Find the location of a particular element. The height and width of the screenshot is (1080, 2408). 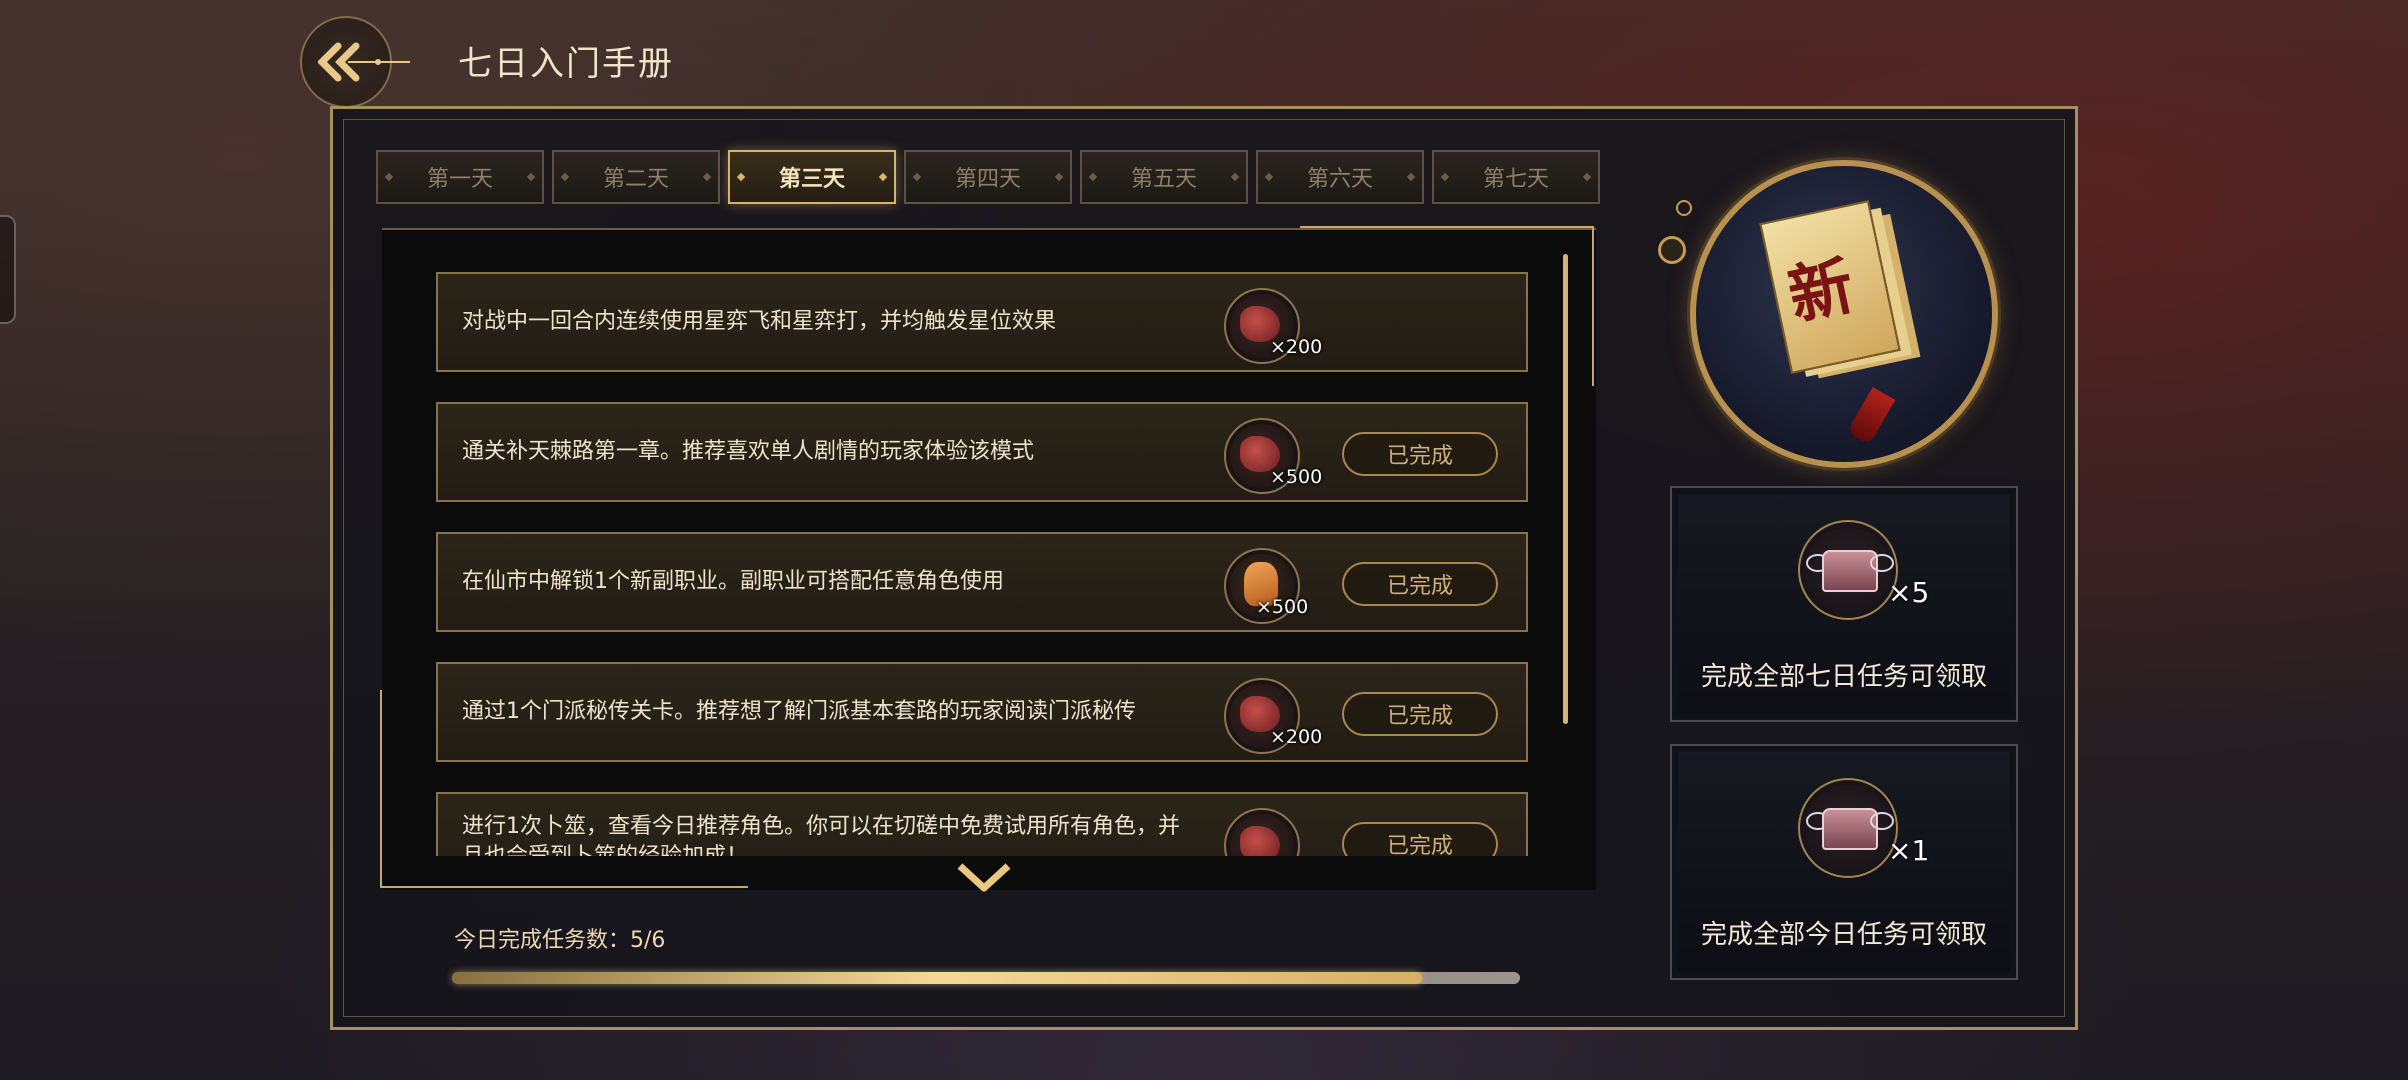

progress-fill is located at coordinates (937, 978).